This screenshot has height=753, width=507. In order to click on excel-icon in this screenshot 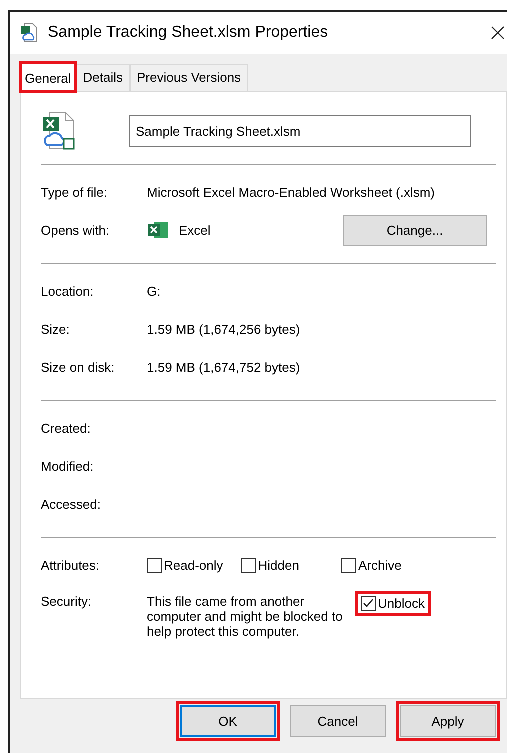, I will do `click(158, 230)`.